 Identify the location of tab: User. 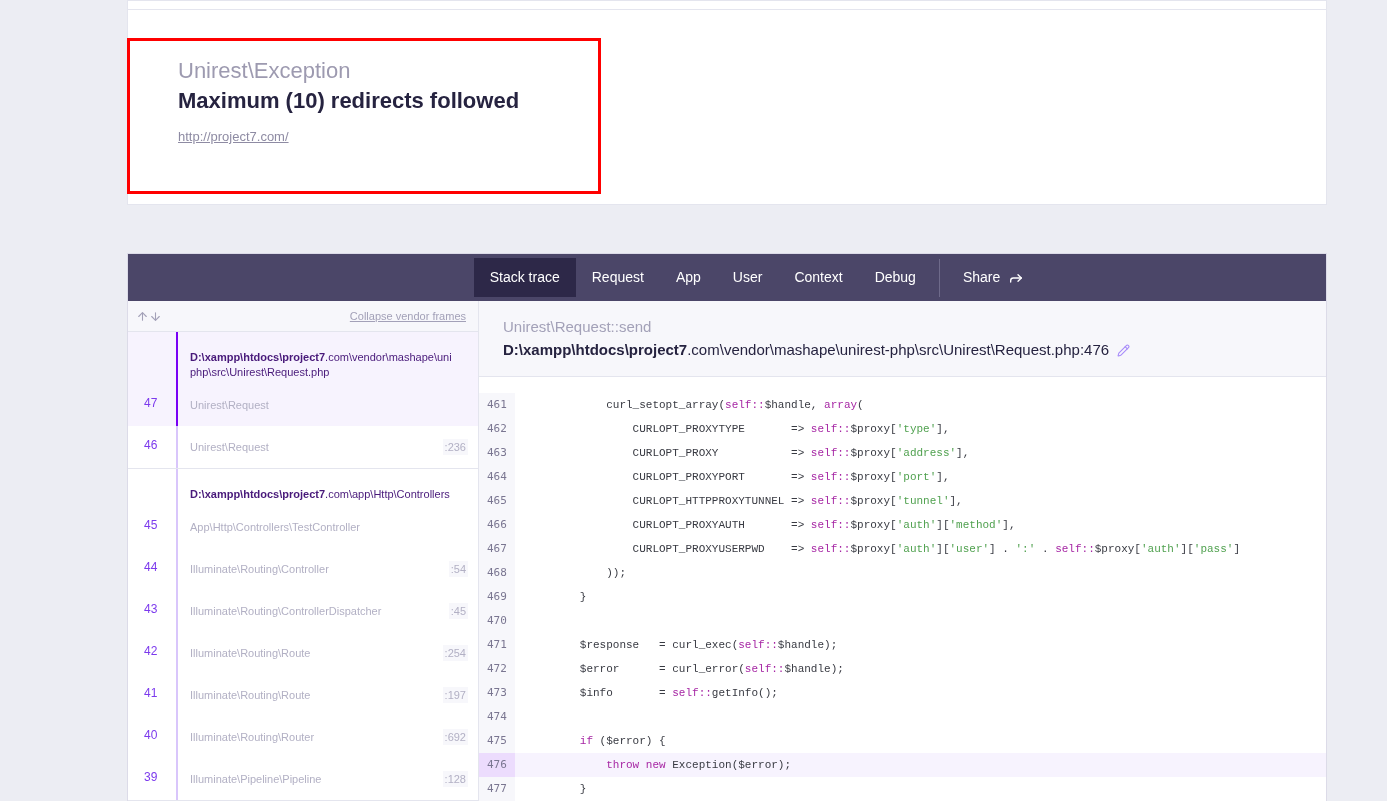
(747, 277).